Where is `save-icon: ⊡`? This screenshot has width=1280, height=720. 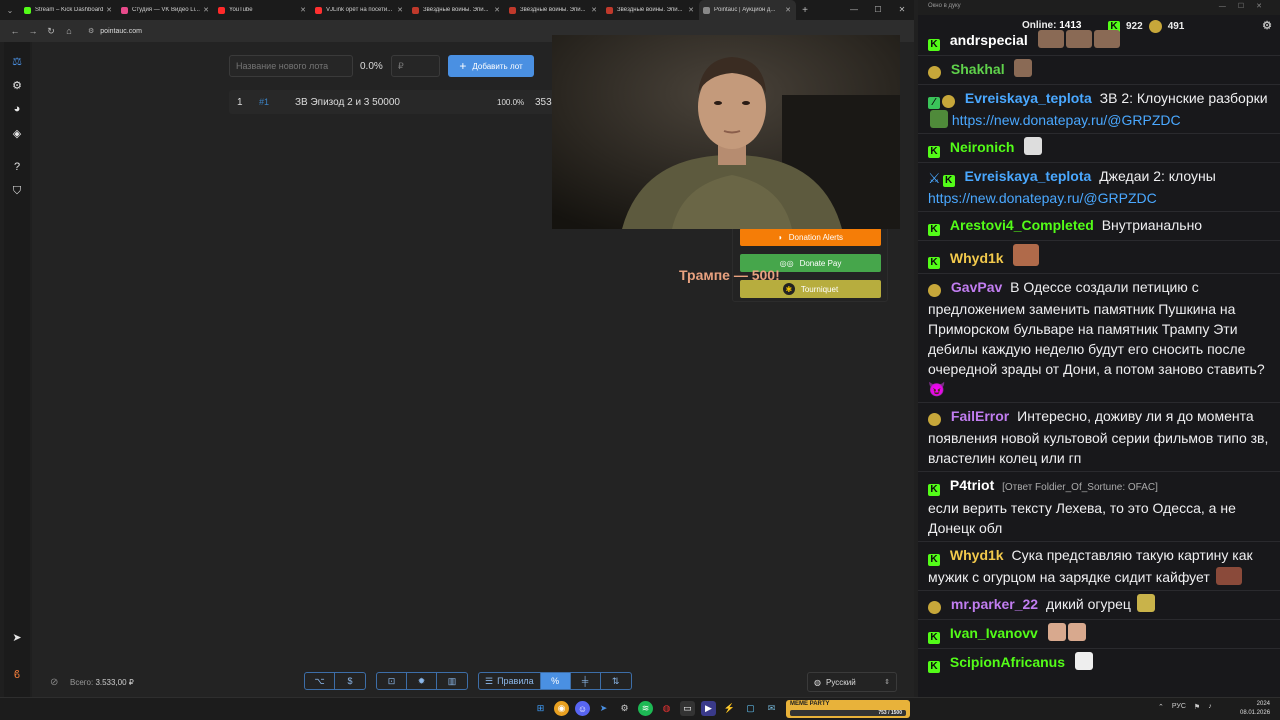 save-icon: ⊡ is located at coordinates (392, 681).